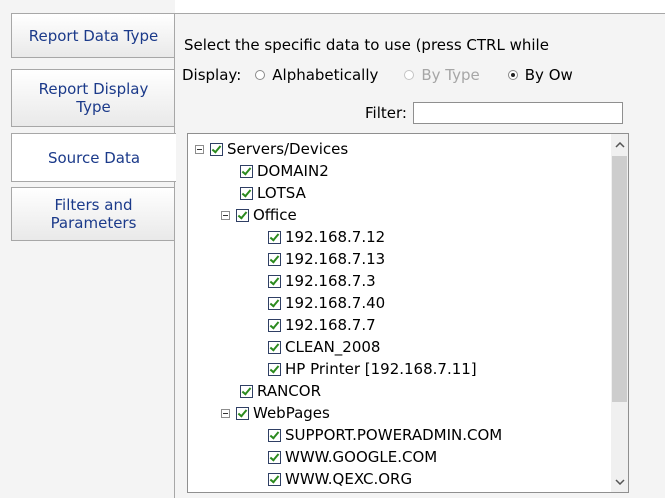  I want to click on display-label: Display:, so click(212, 75).